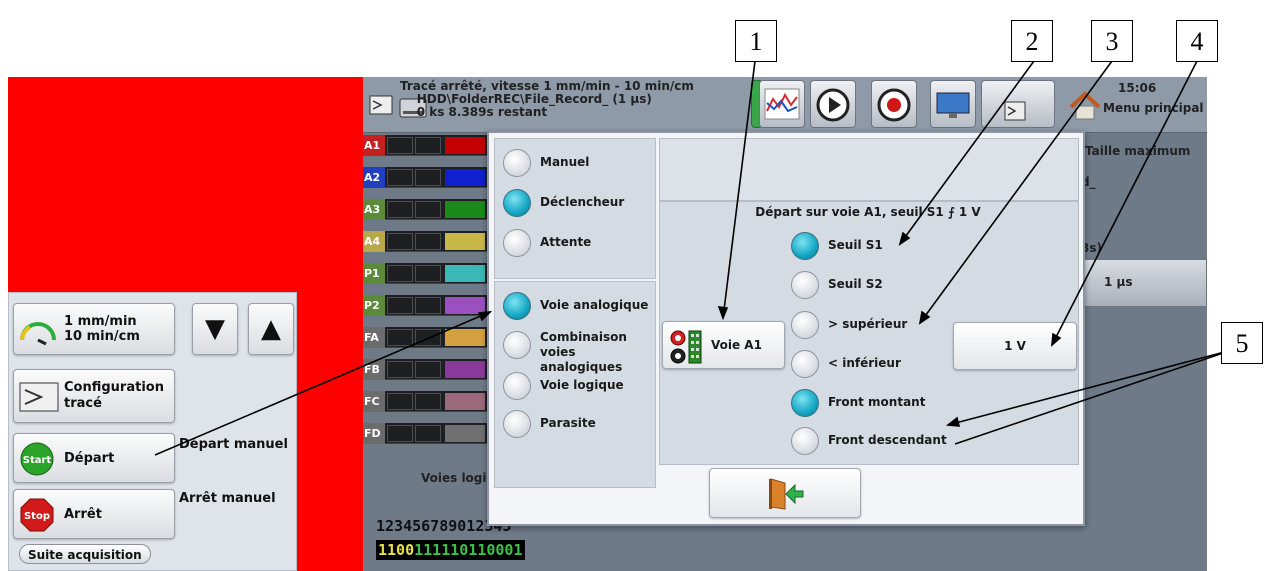 The image size is (1264, 571). I want to click on callout-3: 3, so click(1112, 41).